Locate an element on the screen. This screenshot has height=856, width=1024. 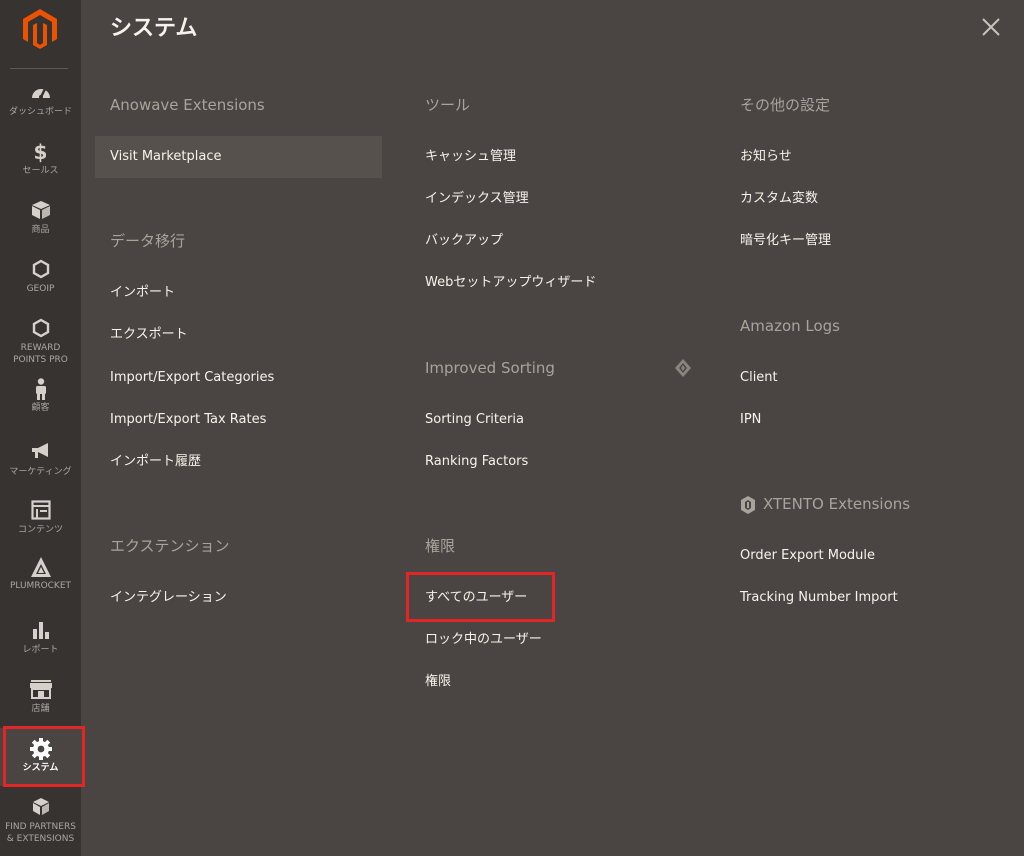
sidebar-label-system: システム is located at coordinates (40, 768).